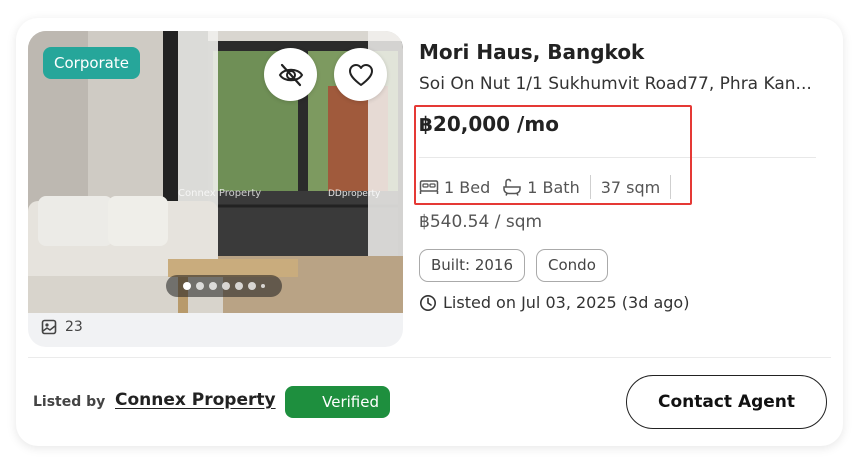  I want to click on hide-listing-button, so click(290, 74).